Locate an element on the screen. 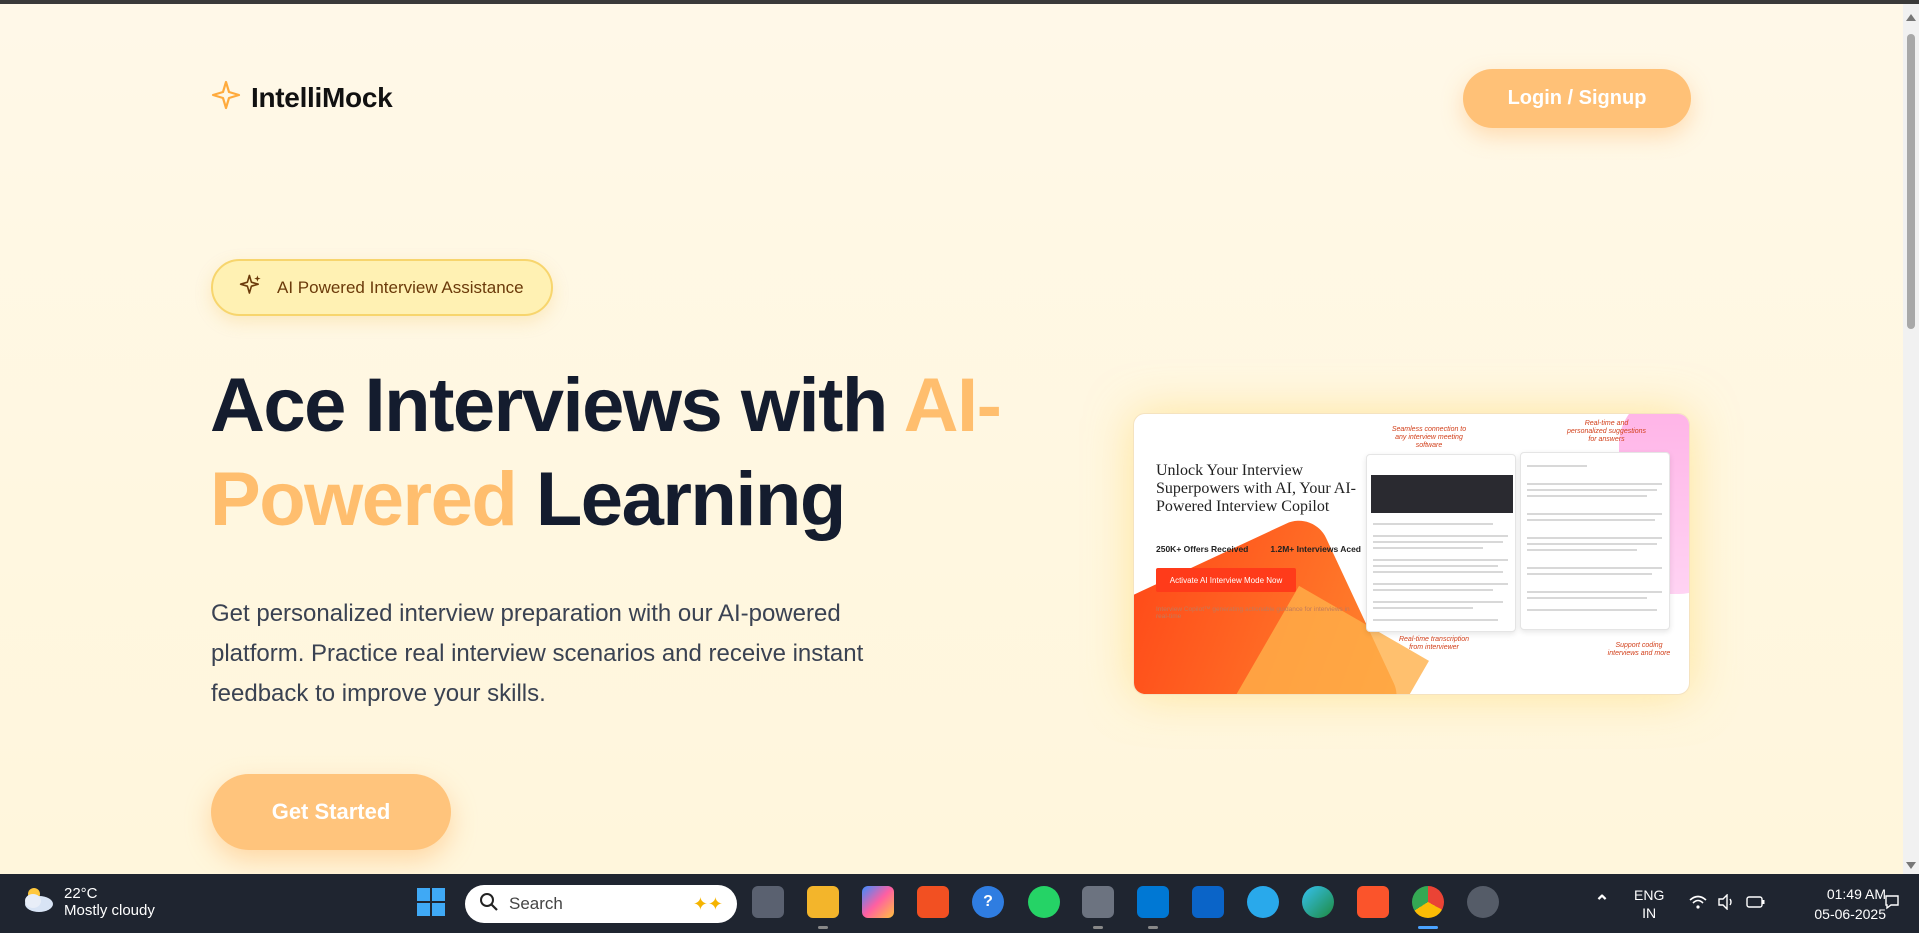  preview-note-coding: Support coding interviews and more is located at coordinates (1639, 649).